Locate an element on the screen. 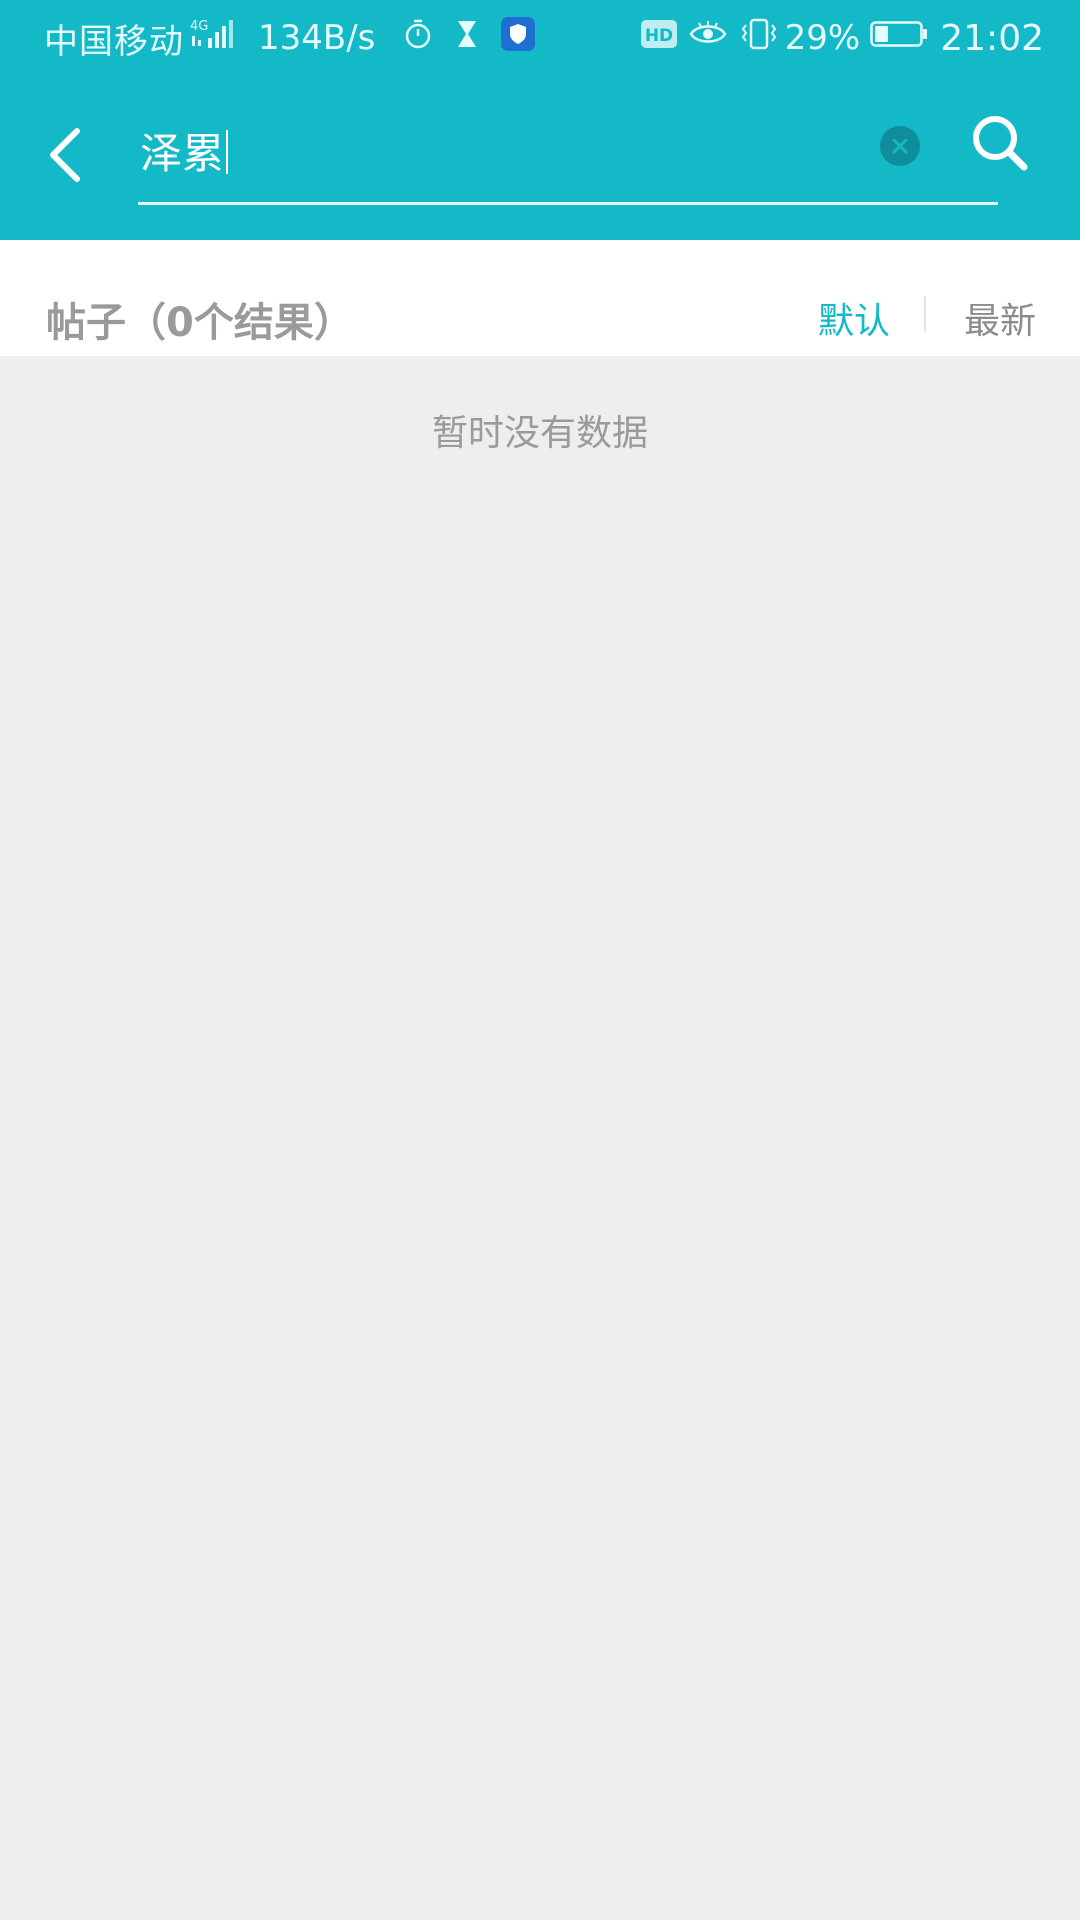 The height and width of the screenshot is (1920, 1080). network-type-label: 4G is located at coordinates (199, 26).